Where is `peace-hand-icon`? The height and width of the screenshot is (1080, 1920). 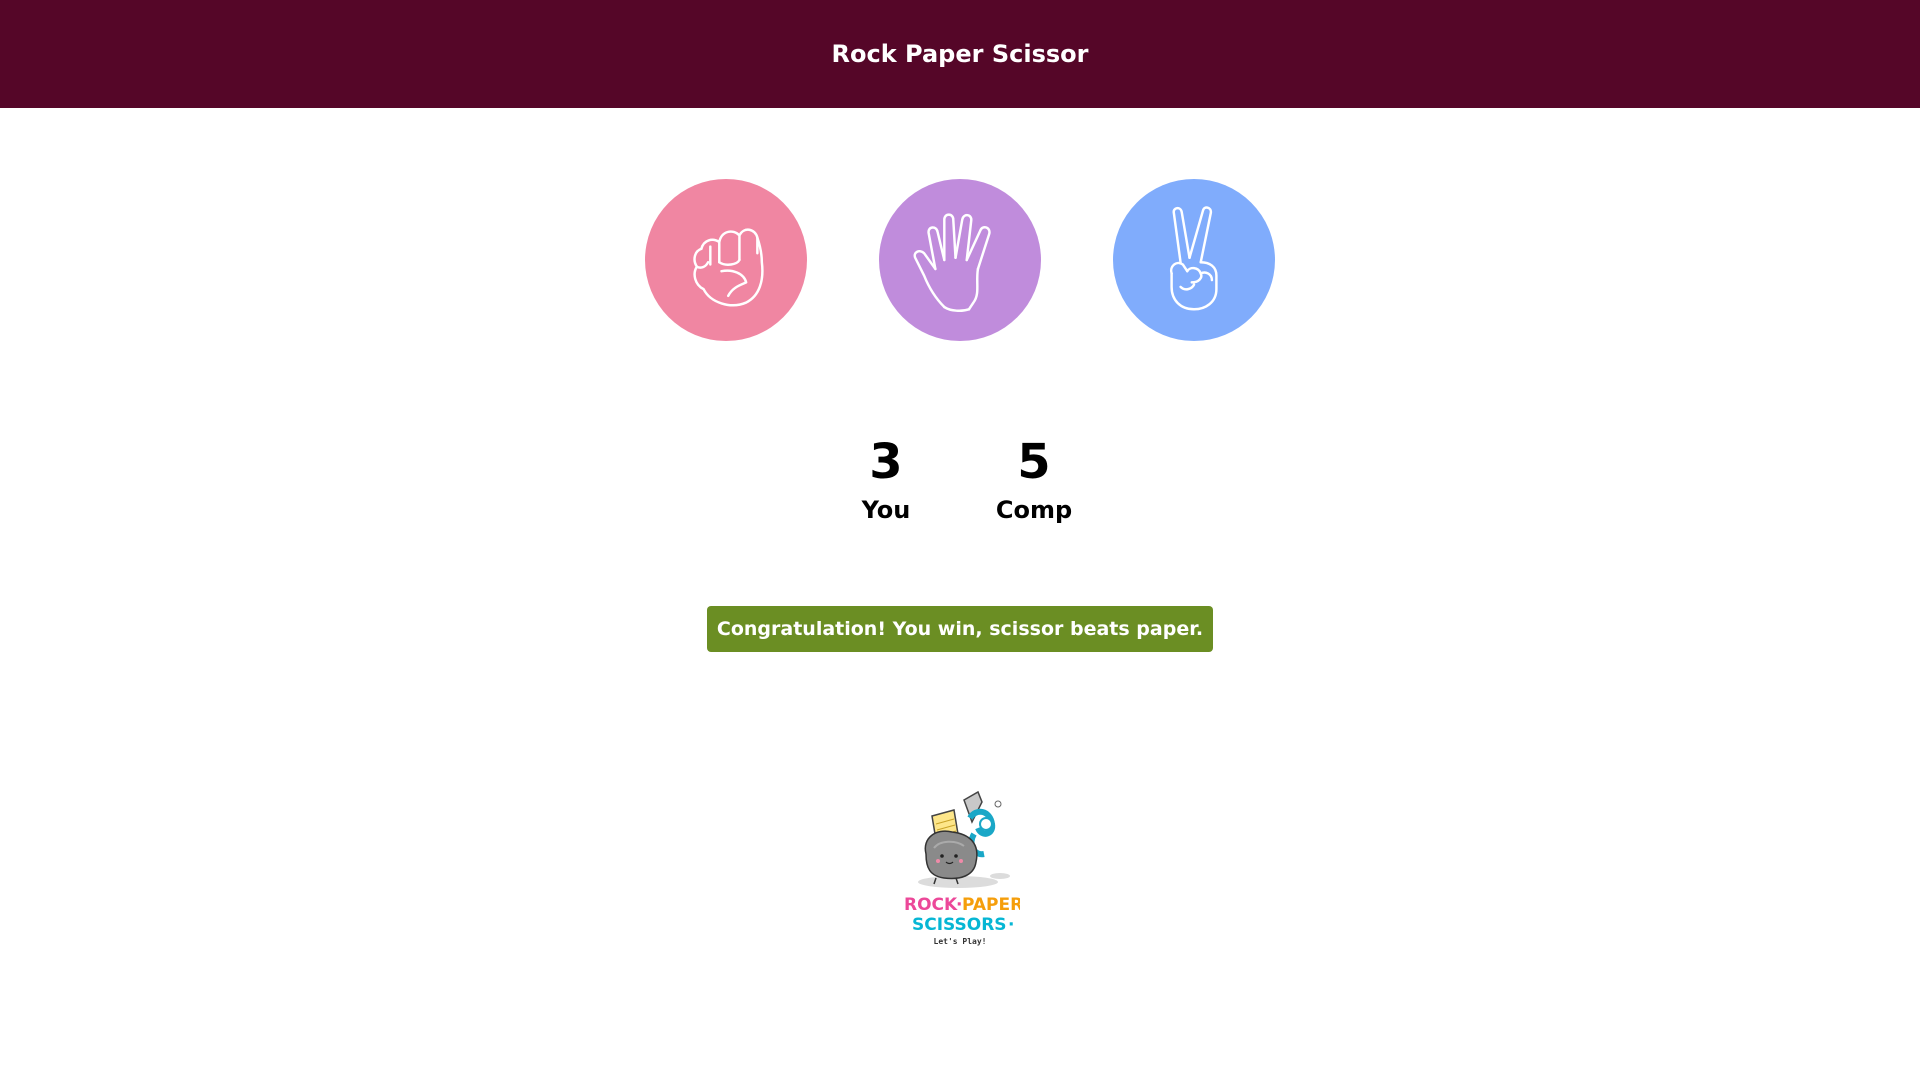
peace-hand-icon is located at coordinates (1193, 258).